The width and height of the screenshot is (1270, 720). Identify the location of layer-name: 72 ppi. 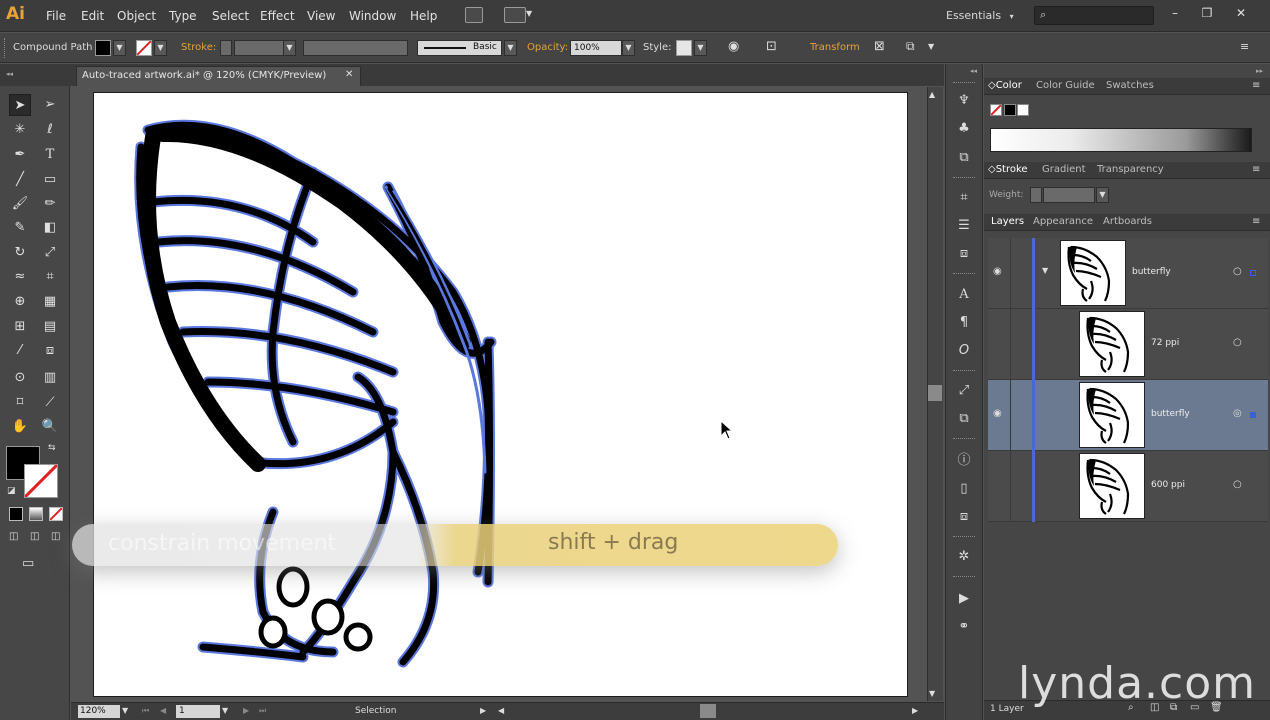
(1165, 343).